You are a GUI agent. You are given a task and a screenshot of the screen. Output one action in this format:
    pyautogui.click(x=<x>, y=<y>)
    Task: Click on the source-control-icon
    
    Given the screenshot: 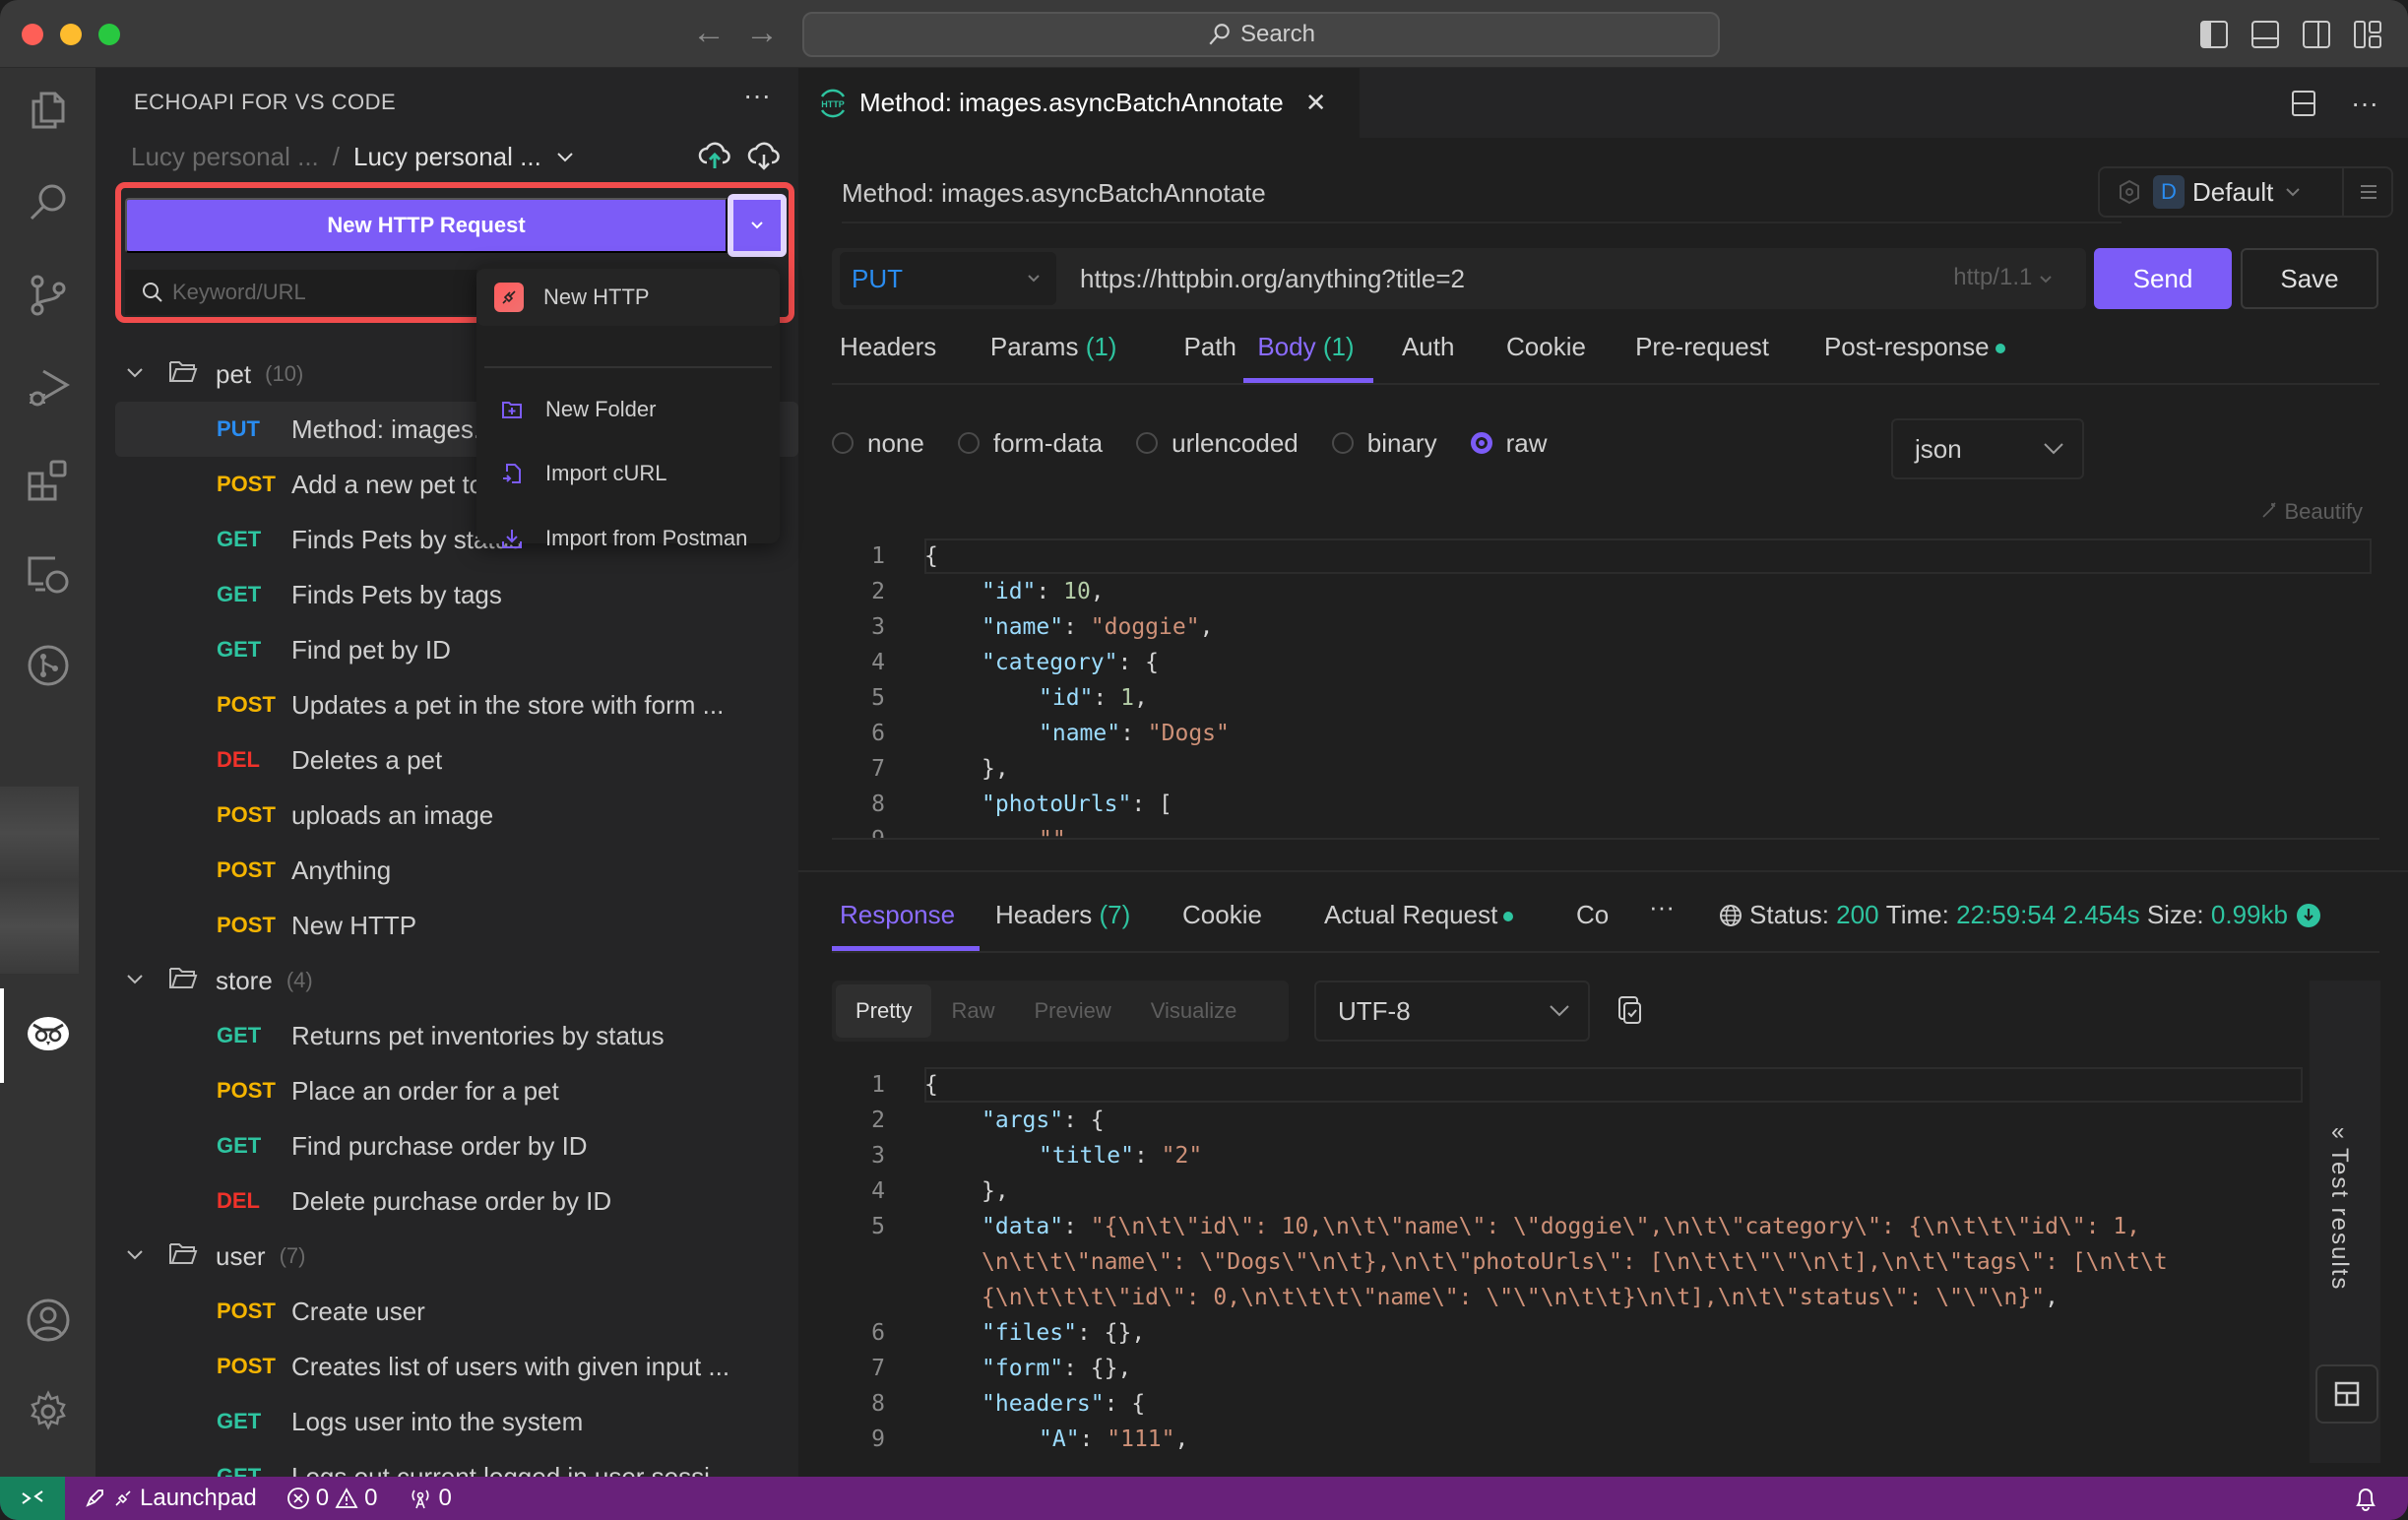 What is the action you would take?
    pyautogui.click(x=48, y=295)
    